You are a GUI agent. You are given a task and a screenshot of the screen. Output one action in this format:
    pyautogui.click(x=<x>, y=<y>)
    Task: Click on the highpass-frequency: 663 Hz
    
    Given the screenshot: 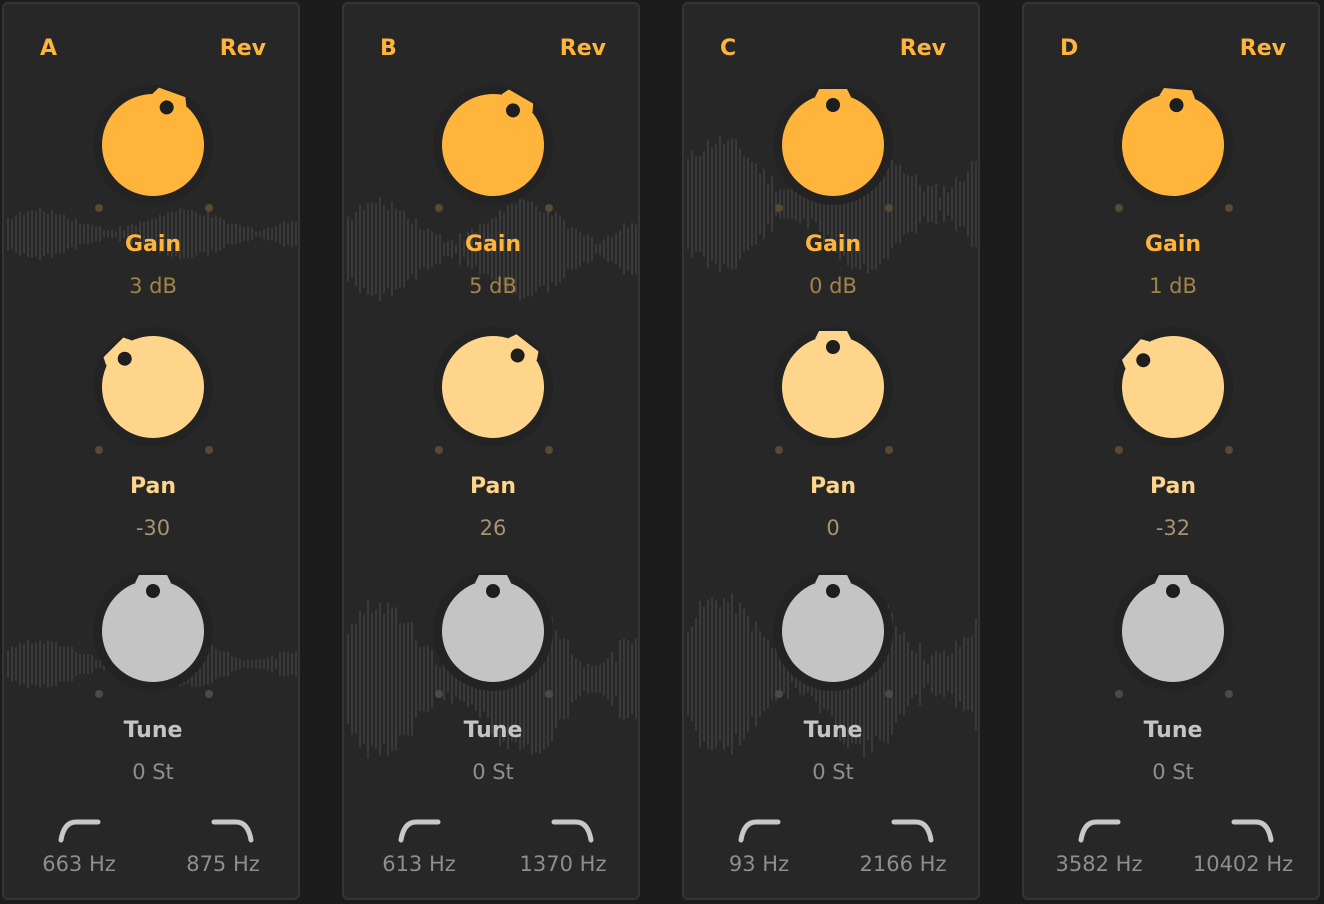 What is the action you would take?
    pyautogui.click(x=79, y=864)
    